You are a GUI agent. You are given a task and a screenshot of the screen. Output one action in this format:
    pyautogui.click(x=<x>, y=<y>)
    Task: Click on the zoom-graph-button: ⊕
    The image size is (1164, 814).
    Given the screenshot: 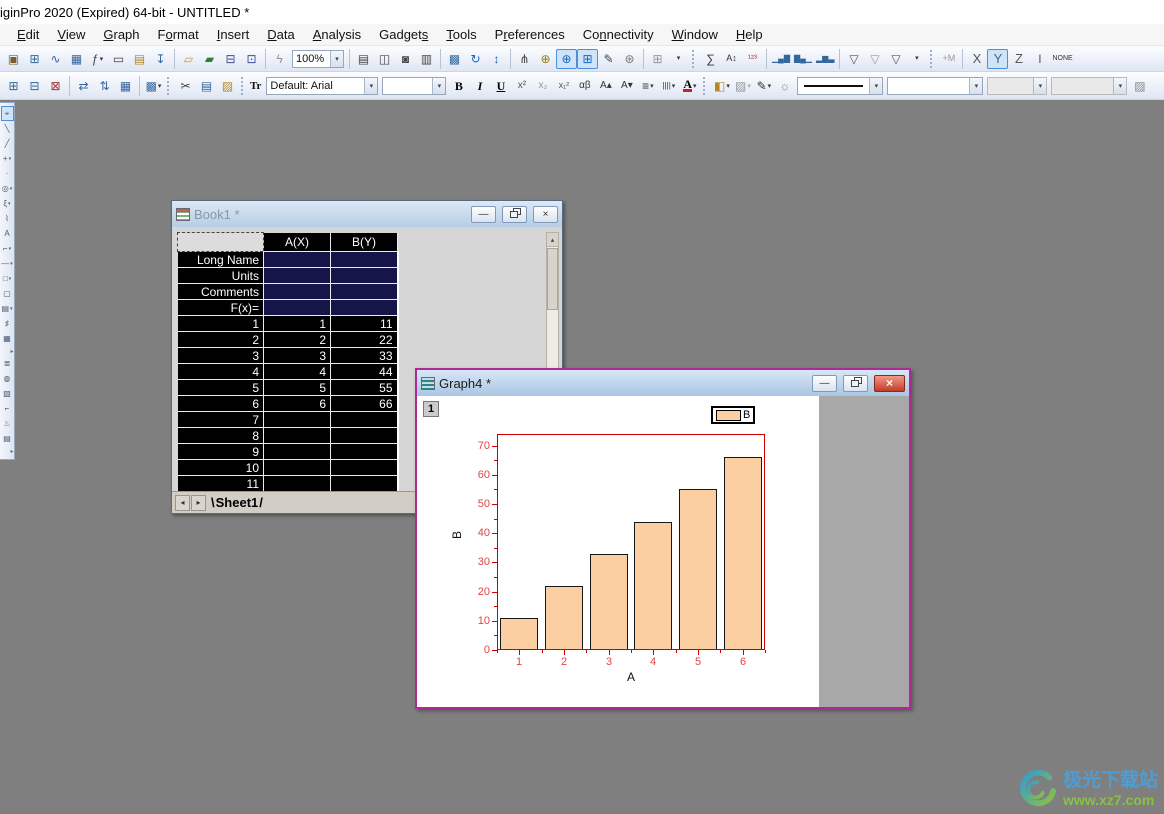 What is the action you would take?
    pyautogui.click(x=566, y=58)
    